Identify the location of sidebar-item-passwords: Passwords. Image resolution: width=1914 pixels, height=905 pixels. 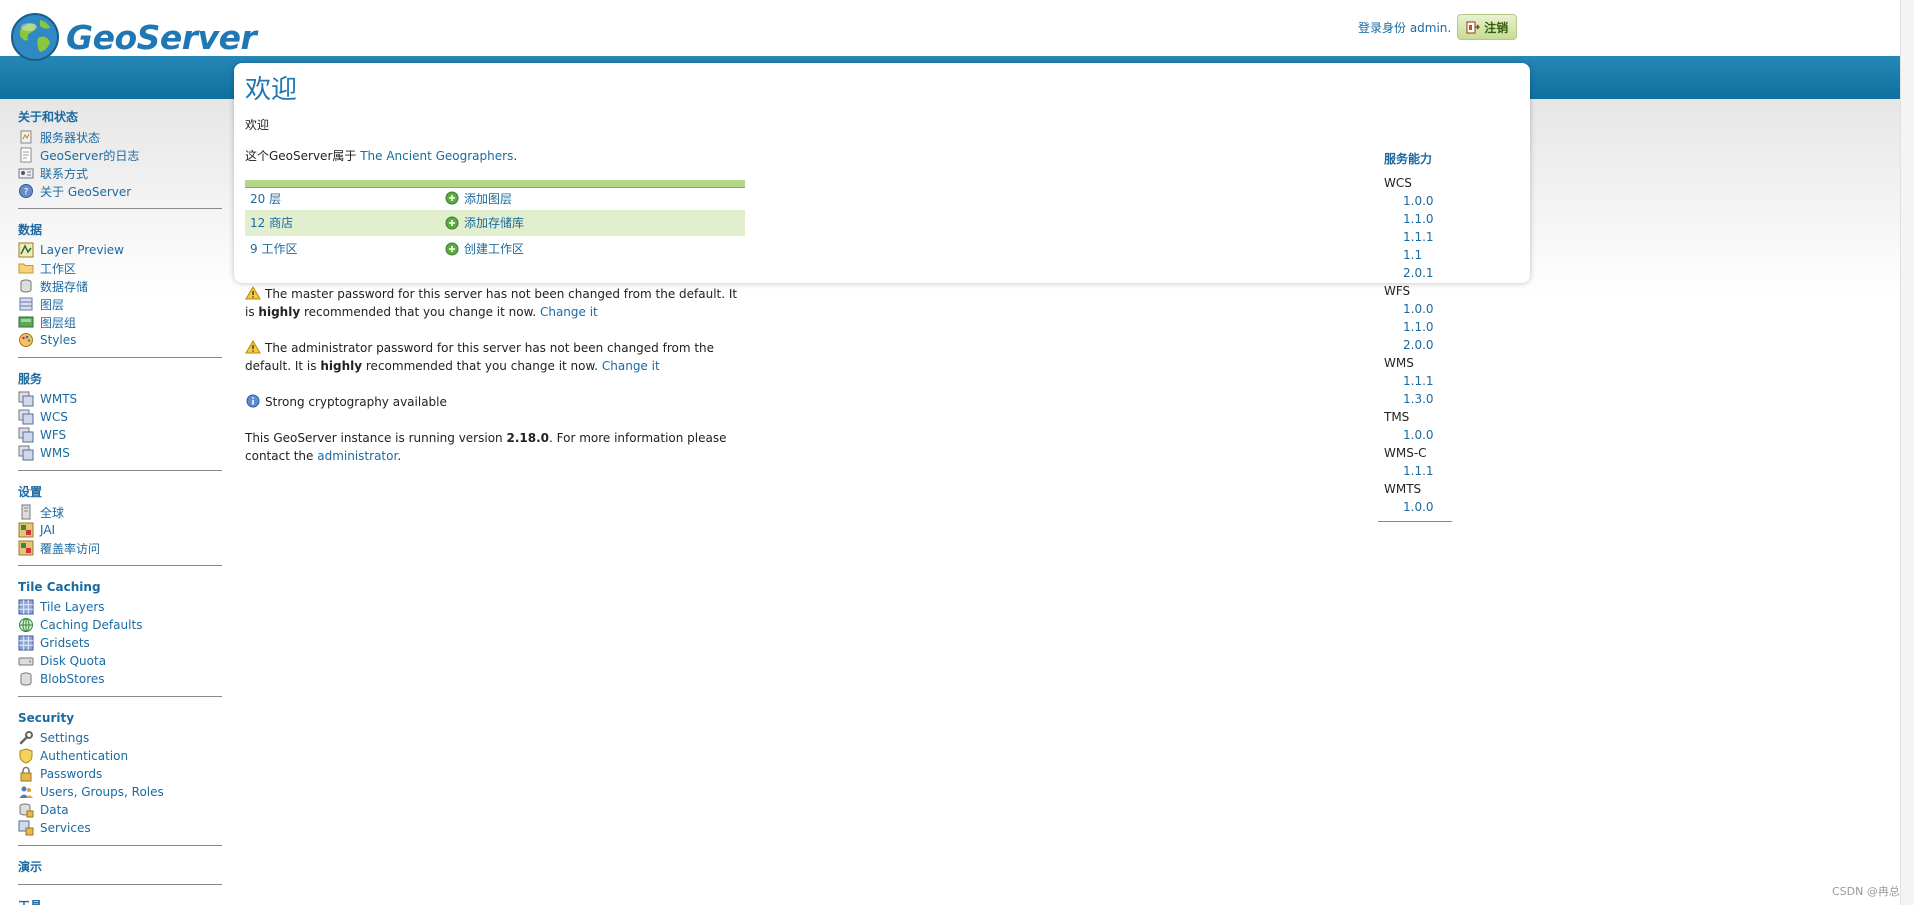
(120, 774).